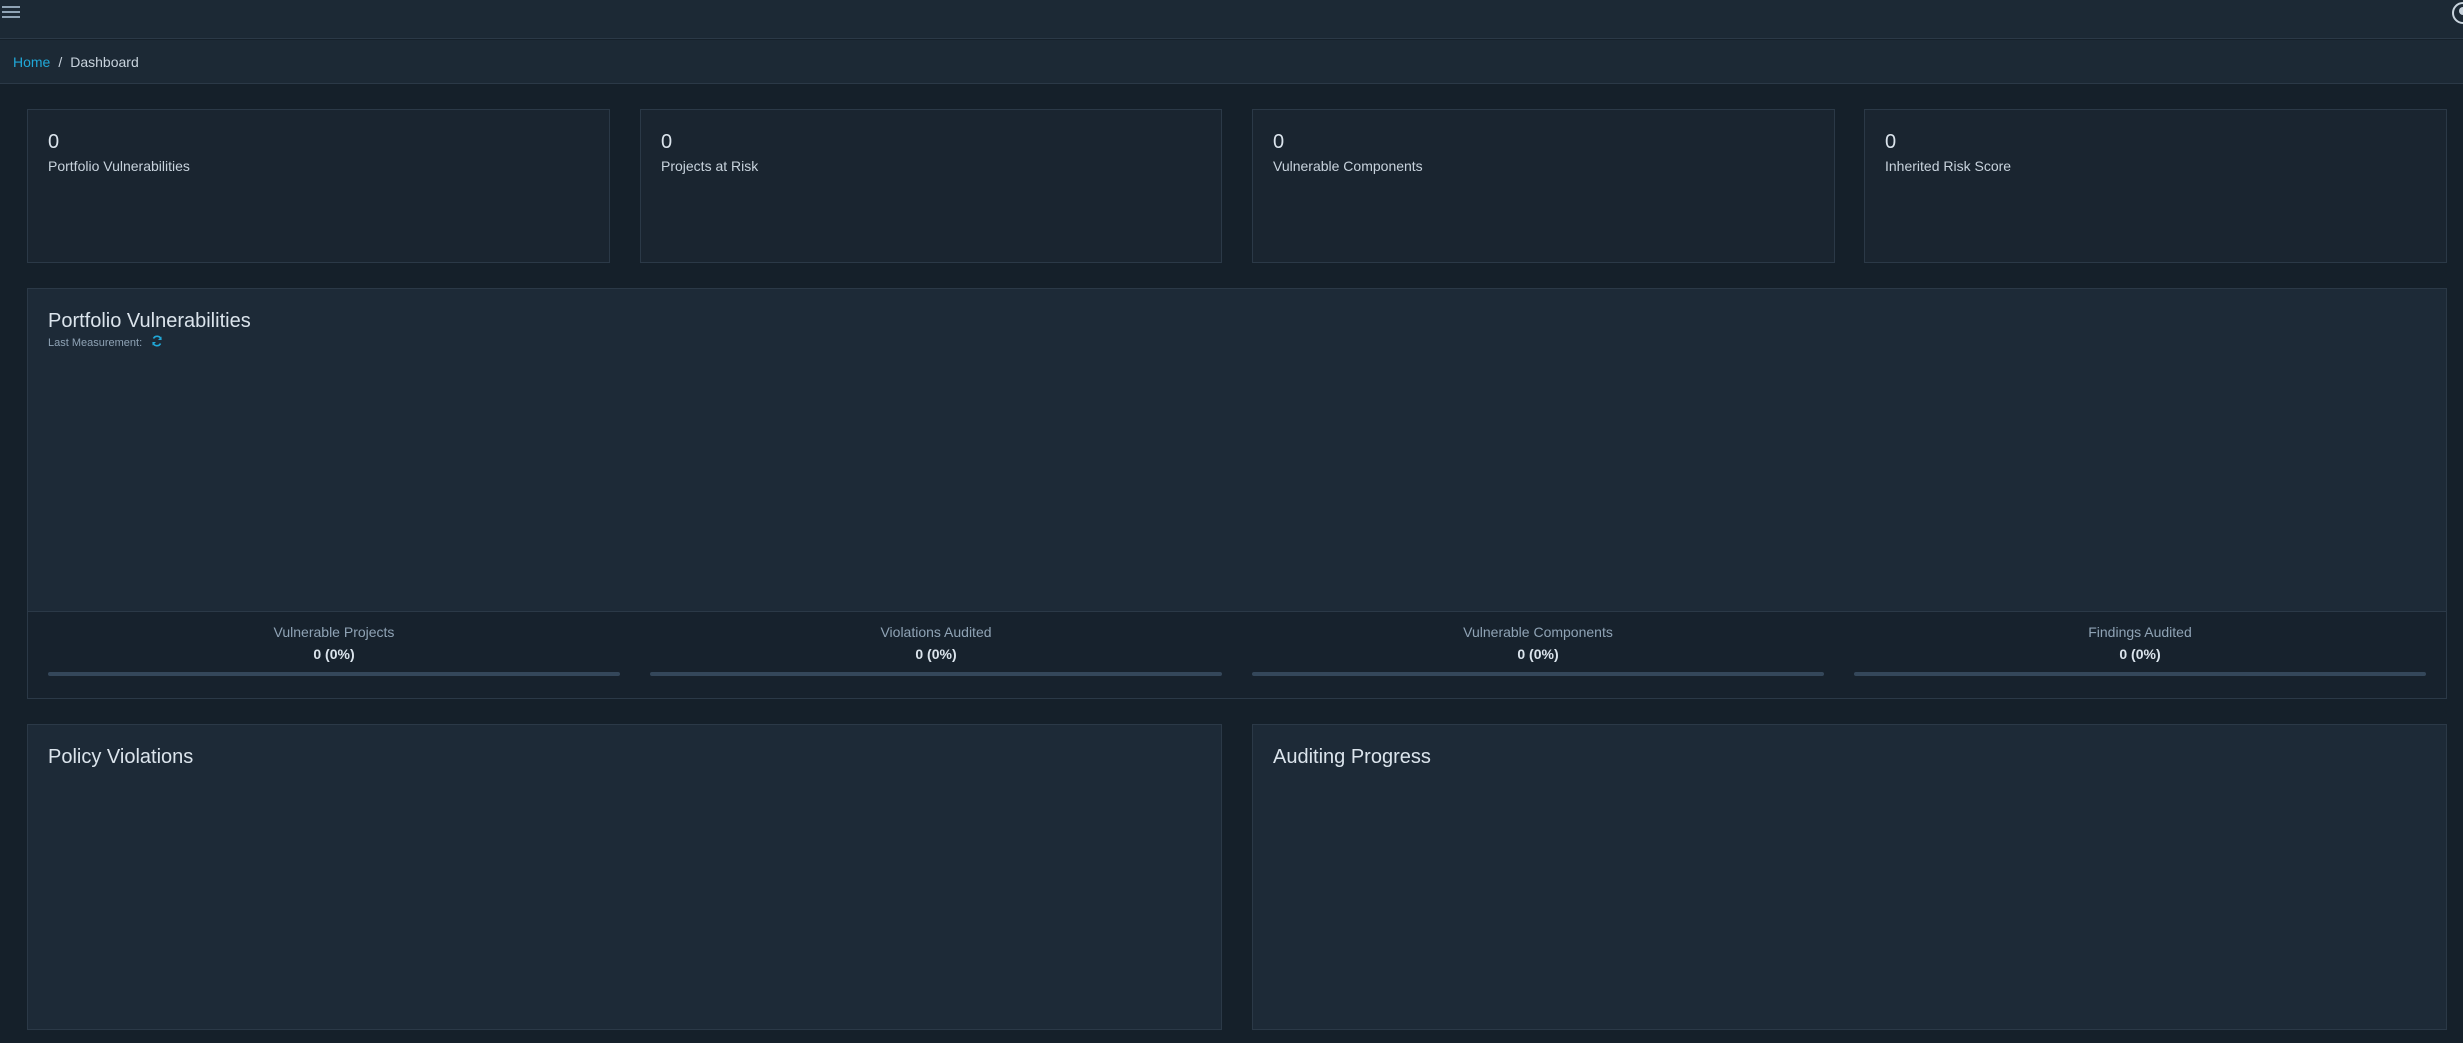 Image resolution: width=2463 pixels, height=1043 pixels. I want to click on breadcrumb: Home / Dashboard, so click(1231, 62).